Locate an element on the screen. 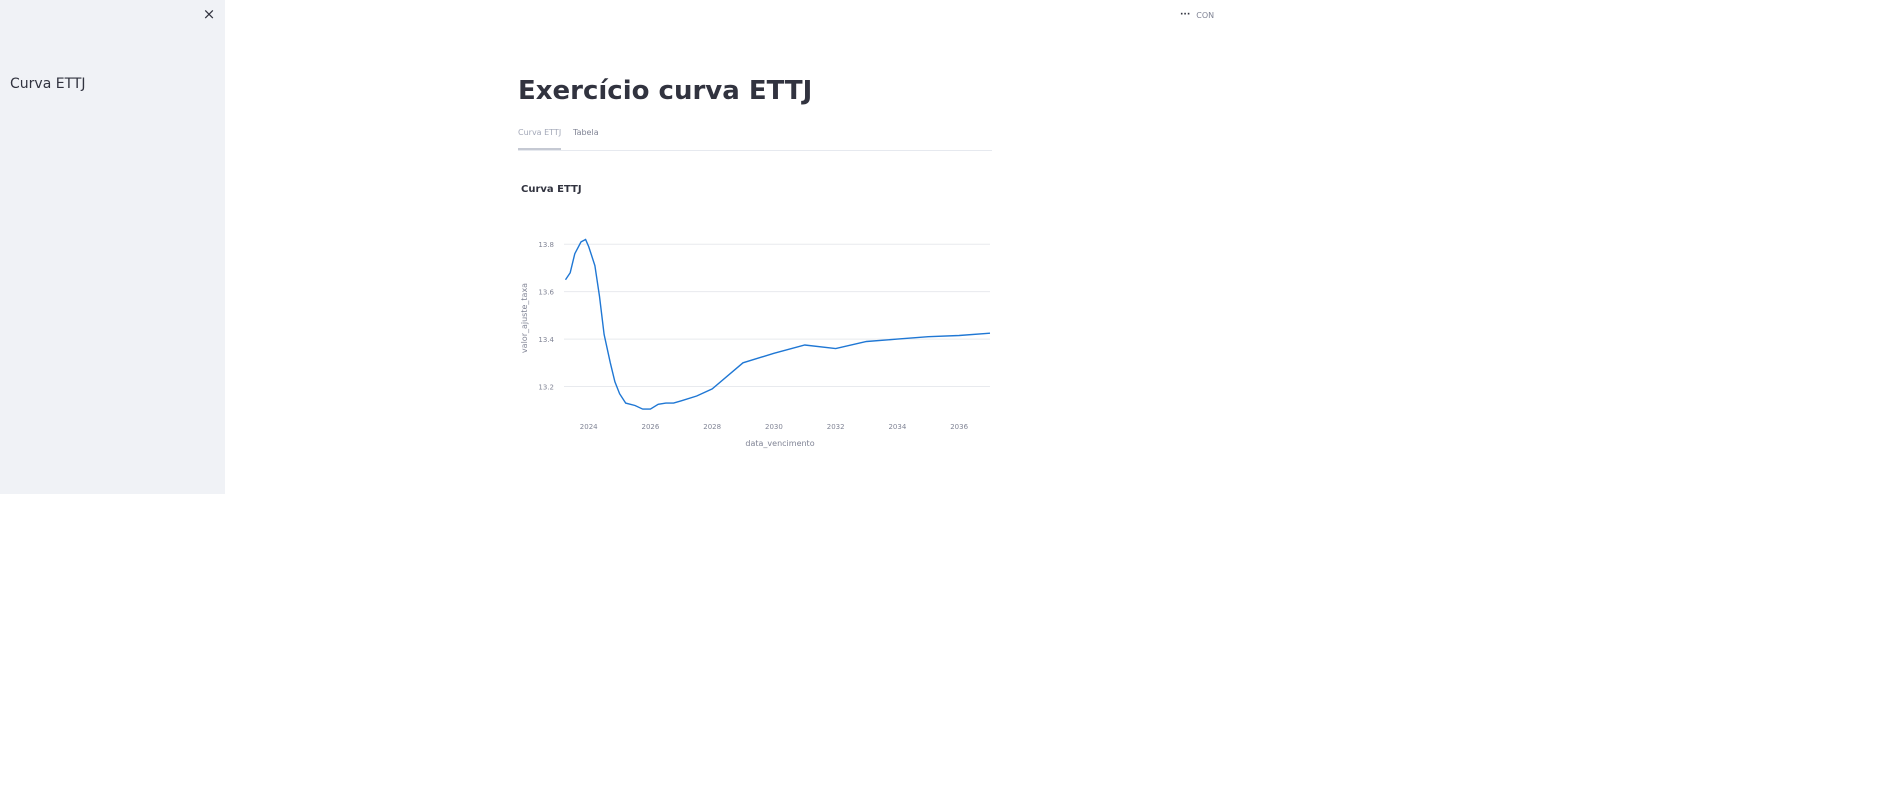  x-tick-label: 2036 is located at coordinates (959, 427).